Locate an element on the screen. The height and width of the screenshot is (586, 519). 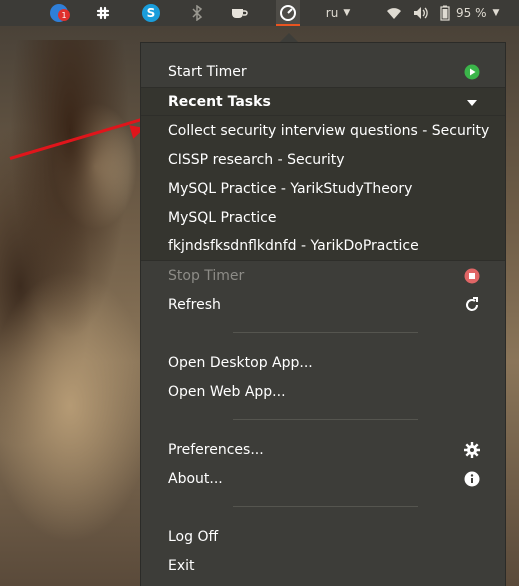
skype-icon: S is located at coordinates (151, 13).